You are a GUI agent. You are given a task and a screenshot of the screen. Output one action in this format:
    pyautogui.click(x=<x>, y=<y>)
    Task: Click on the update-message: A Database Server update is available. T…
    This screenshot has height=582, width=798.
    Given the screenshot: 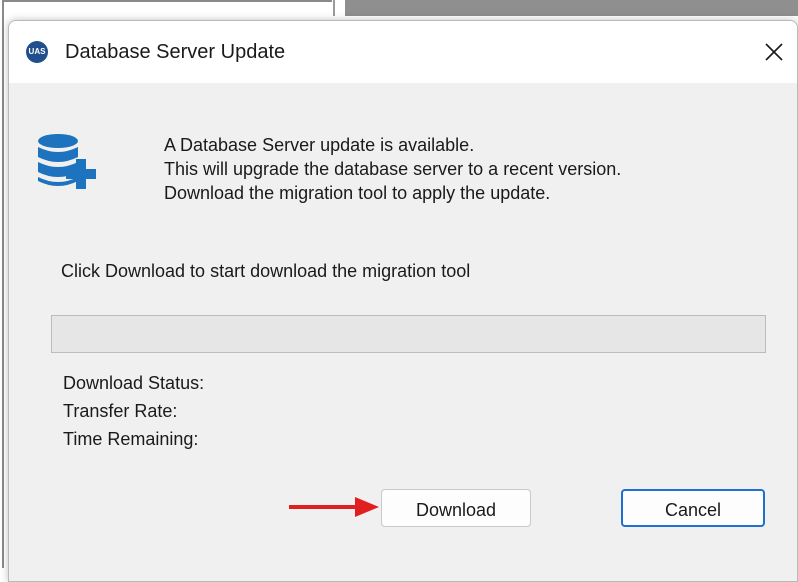 What is the action you would take?
    pyautogui.click(x=392, y=169)
    